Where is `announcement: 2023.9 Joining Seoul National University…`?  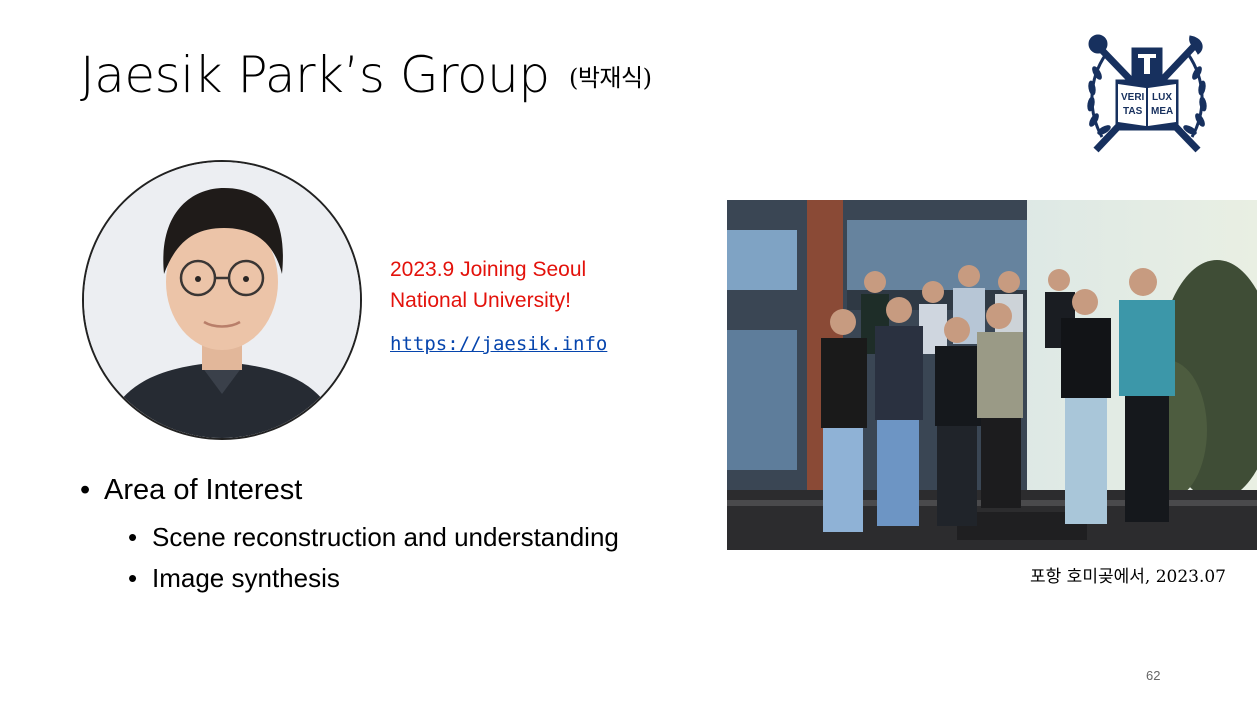 announcement: 2023.9 Joining Seoul National University… is located at coordinates (488, 285).